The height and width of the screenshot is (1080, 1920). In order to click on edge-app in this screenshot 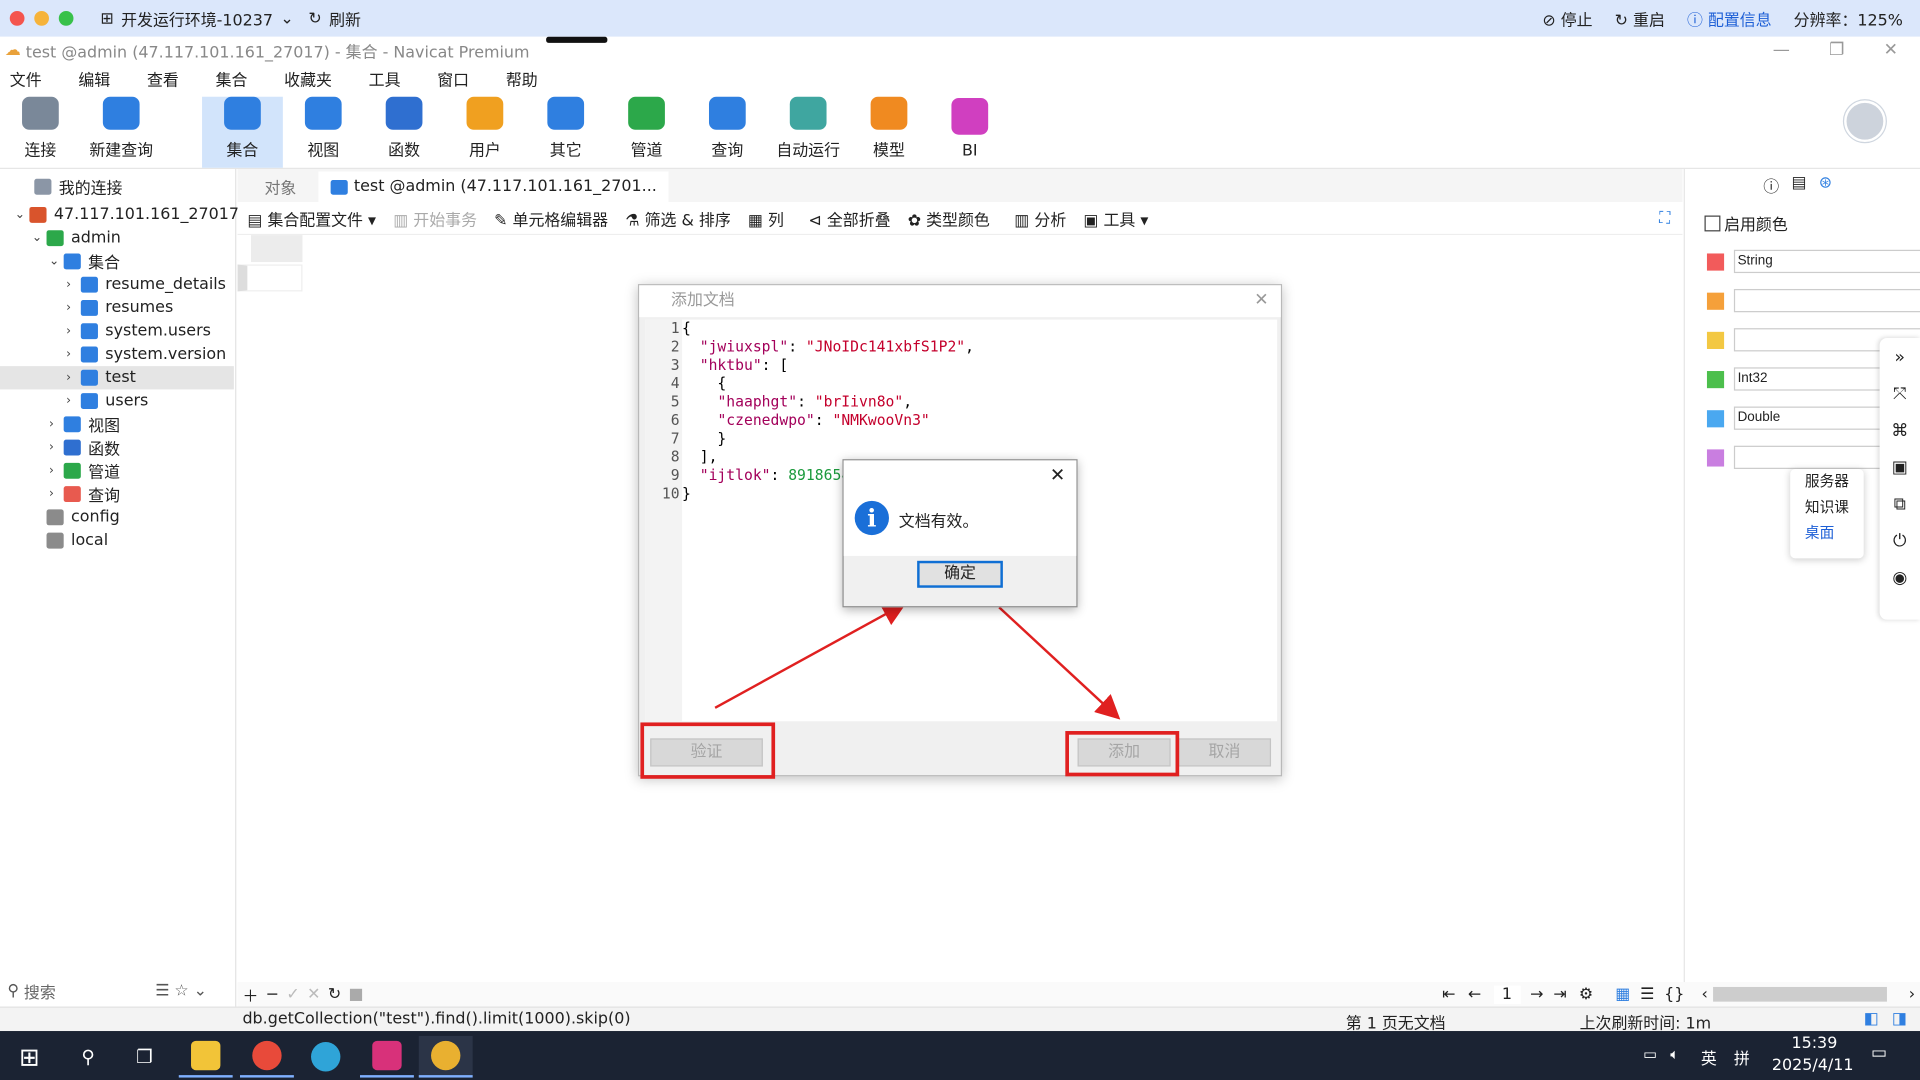, I will do `click(326, 1057)`.